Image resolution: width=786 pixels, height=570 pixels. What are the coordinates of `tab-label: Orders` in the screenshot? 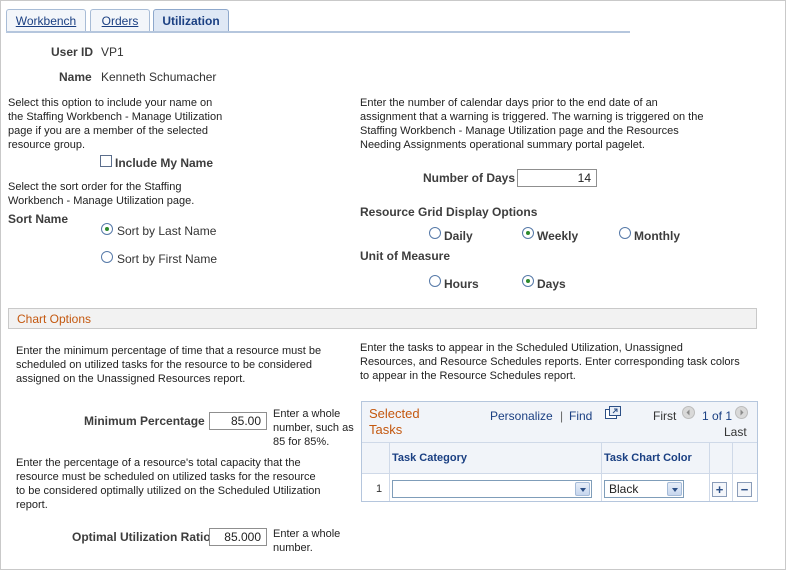 It's located at (120, 20).